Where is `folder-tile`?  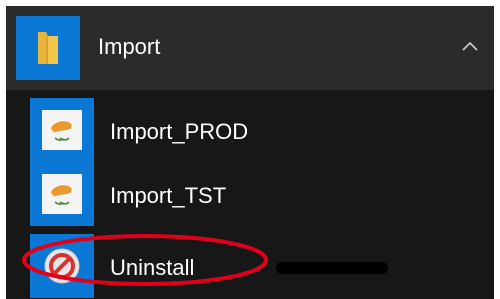
folder-tile is located at coordinates (48, 48).